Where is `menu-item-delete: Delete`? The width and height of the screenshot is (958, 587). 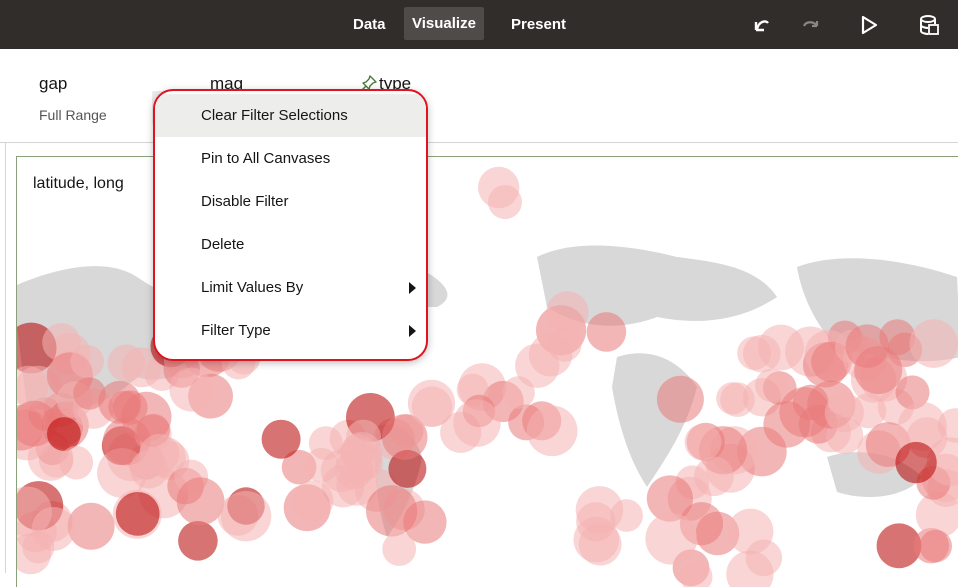
menu-item-delete: Delete is located at coordinates (290, 244).